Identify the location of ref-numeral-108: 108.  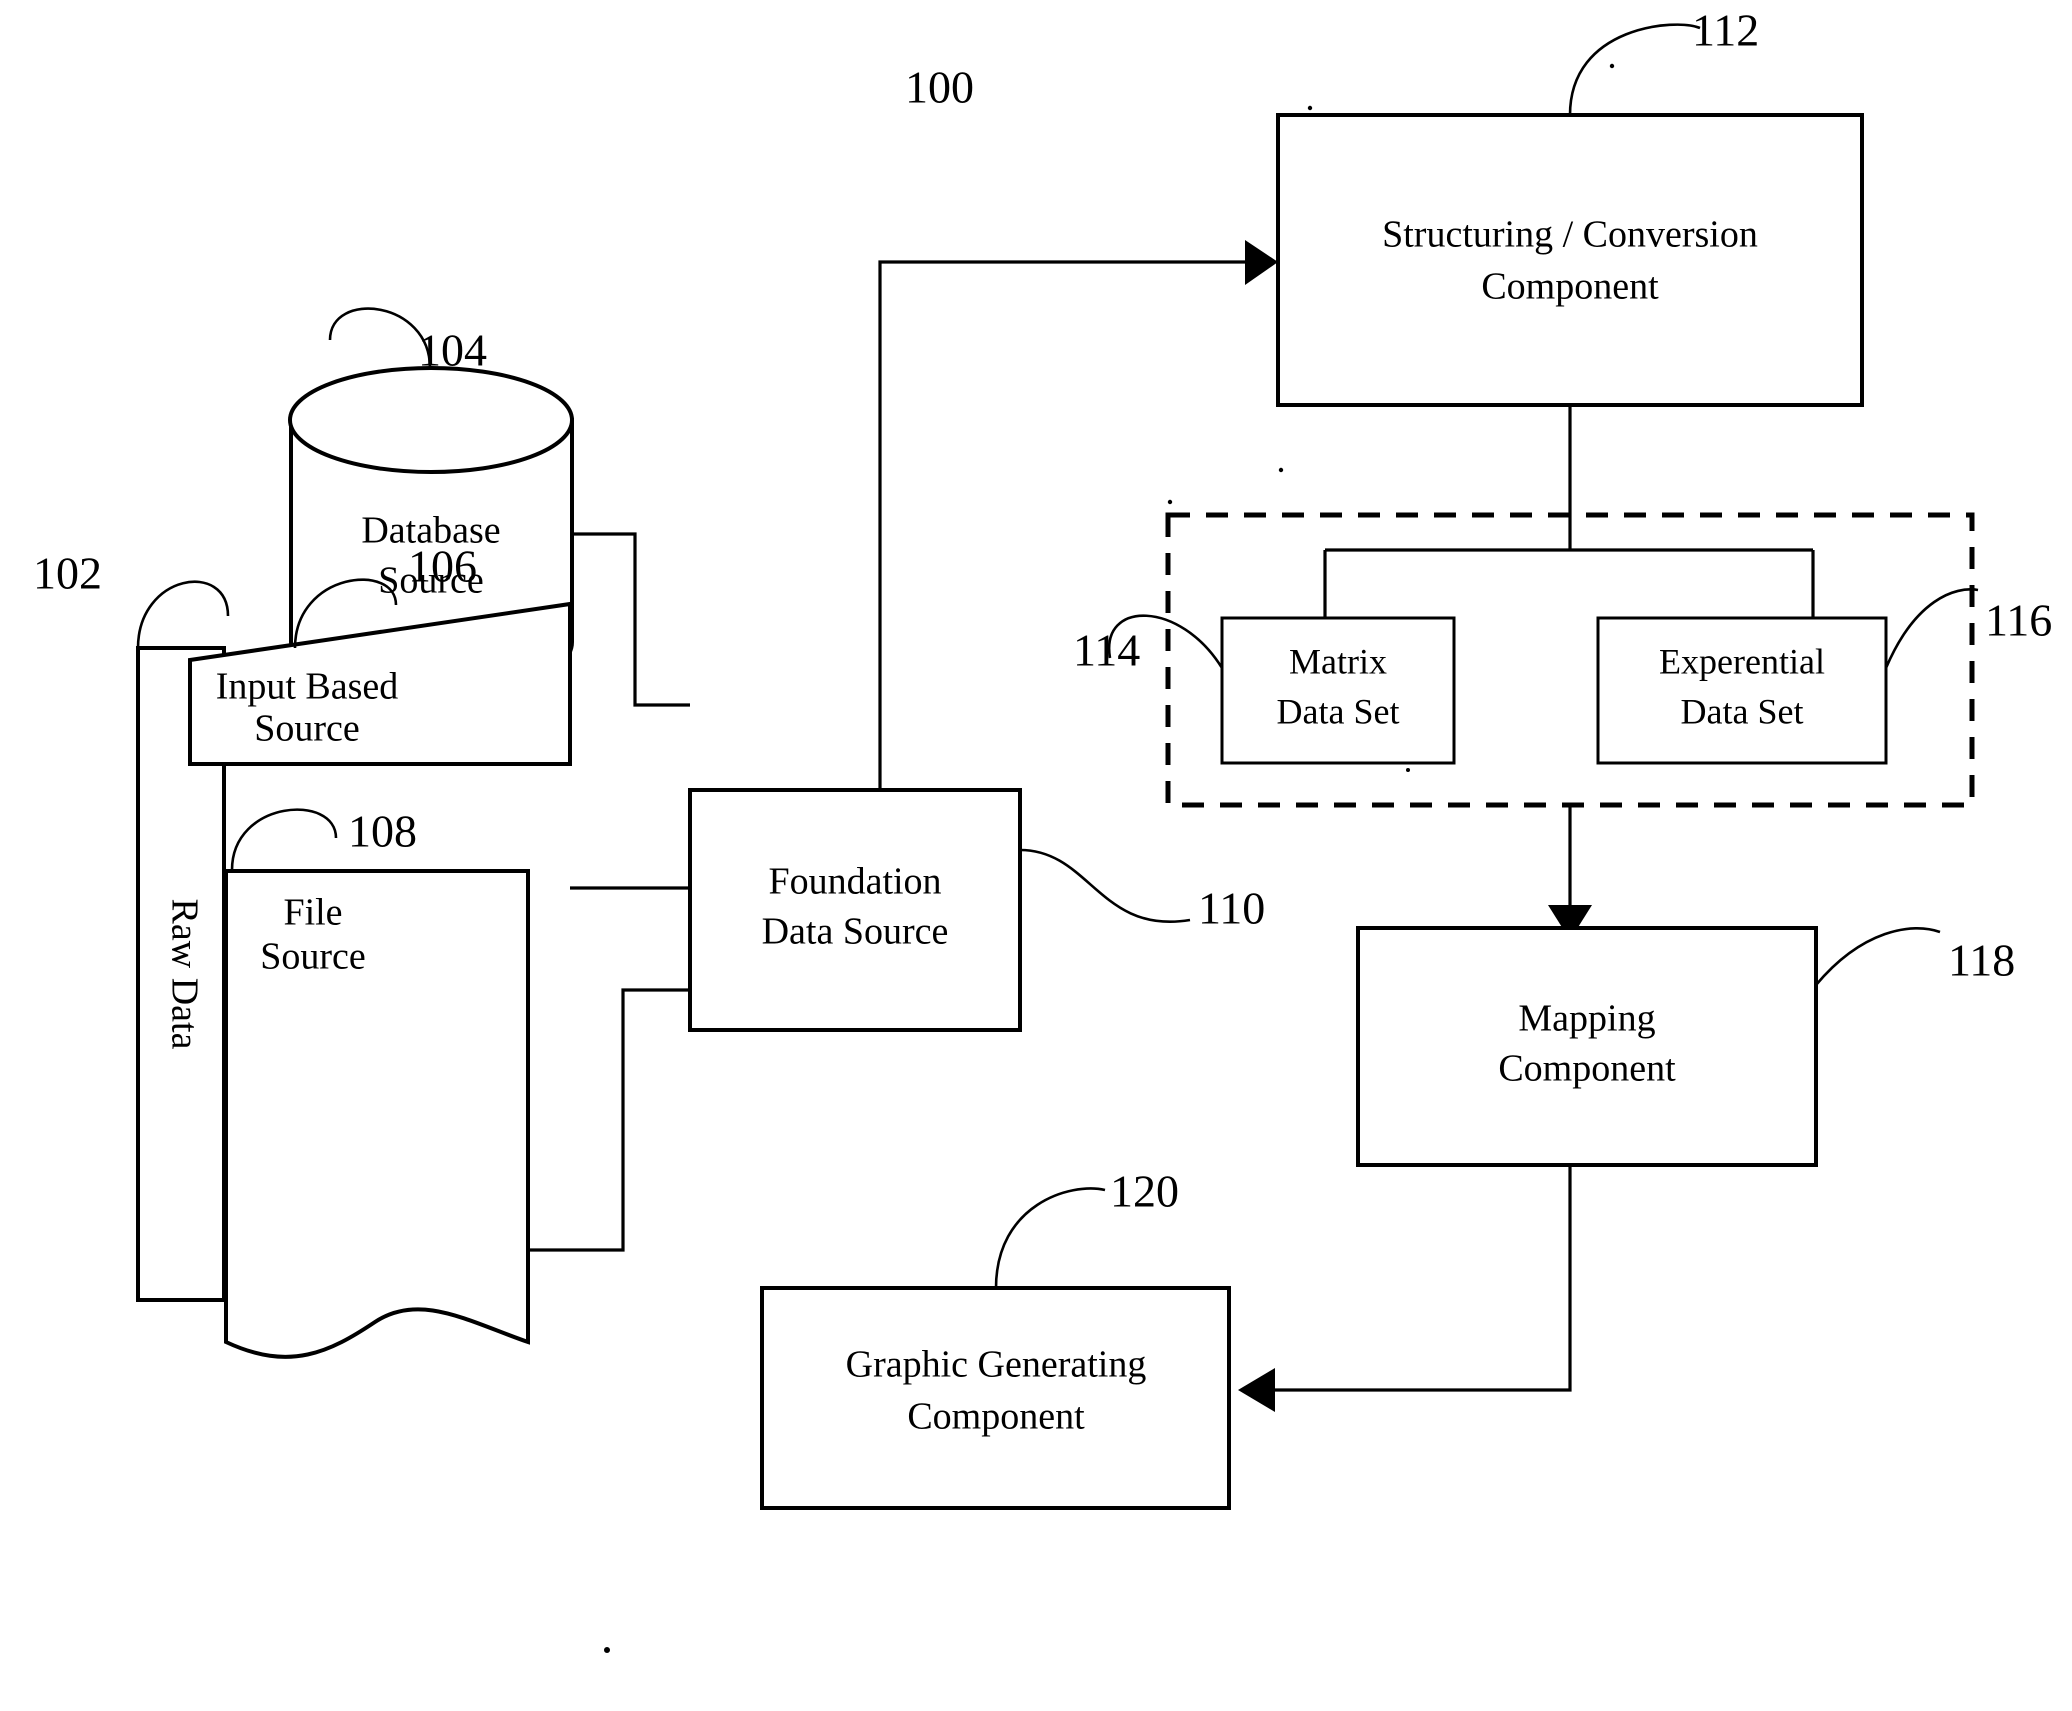
(382, 831).